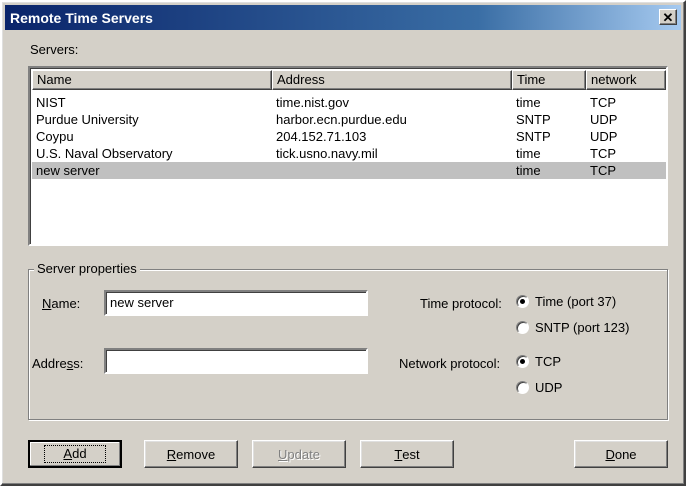  I want to click on done-button: Done, so click(621, 454).